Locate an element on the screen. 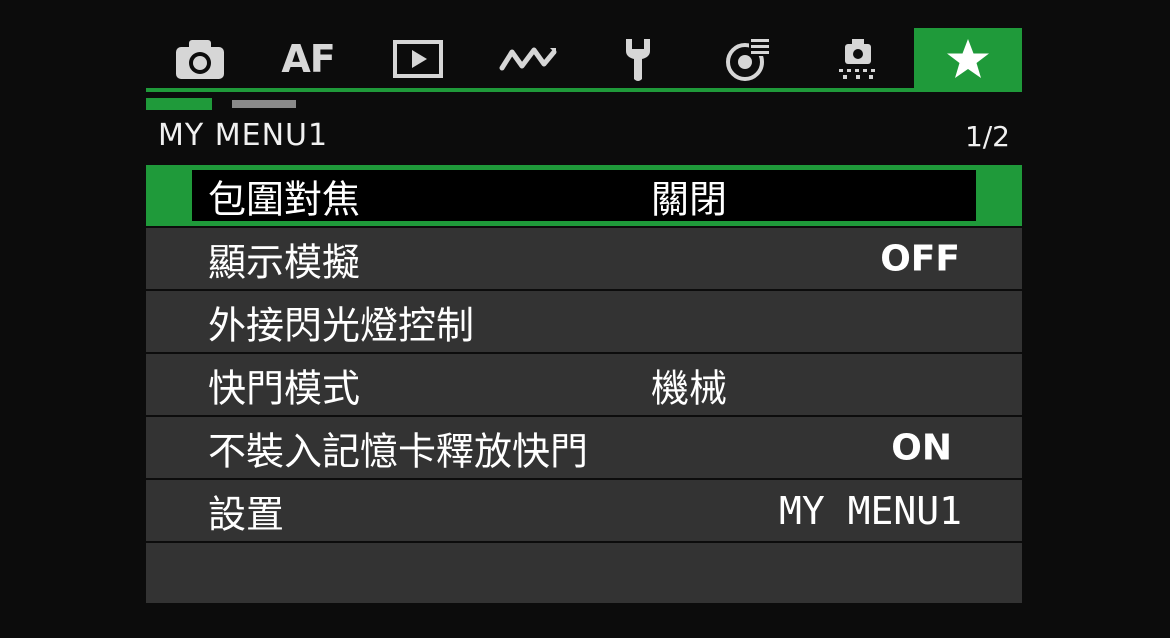 Image resolution: width=1170 pixels, height=638 pixels. playback-icon is located at coordinates (418, 59).